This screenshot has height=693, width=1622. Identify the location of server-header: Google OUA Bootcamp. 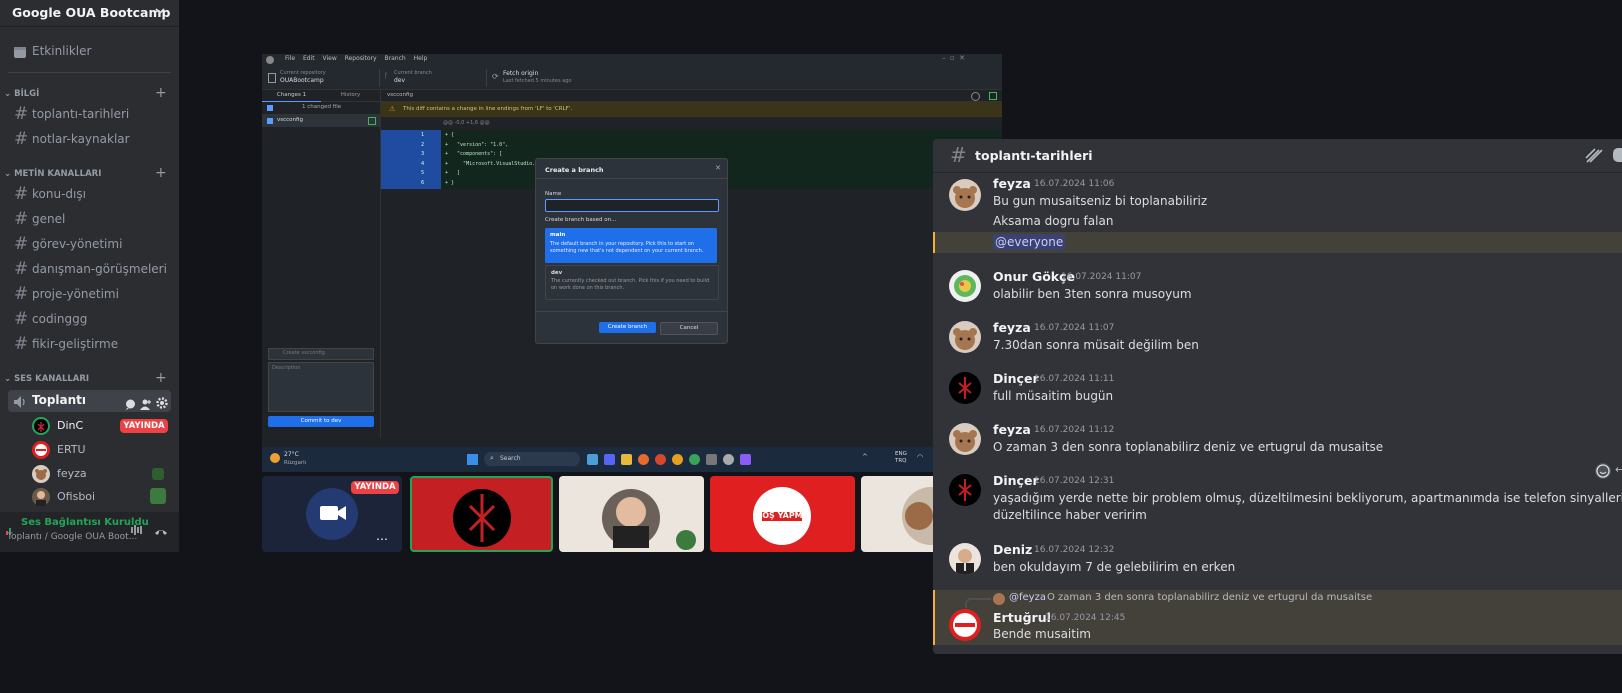
(89, 13).